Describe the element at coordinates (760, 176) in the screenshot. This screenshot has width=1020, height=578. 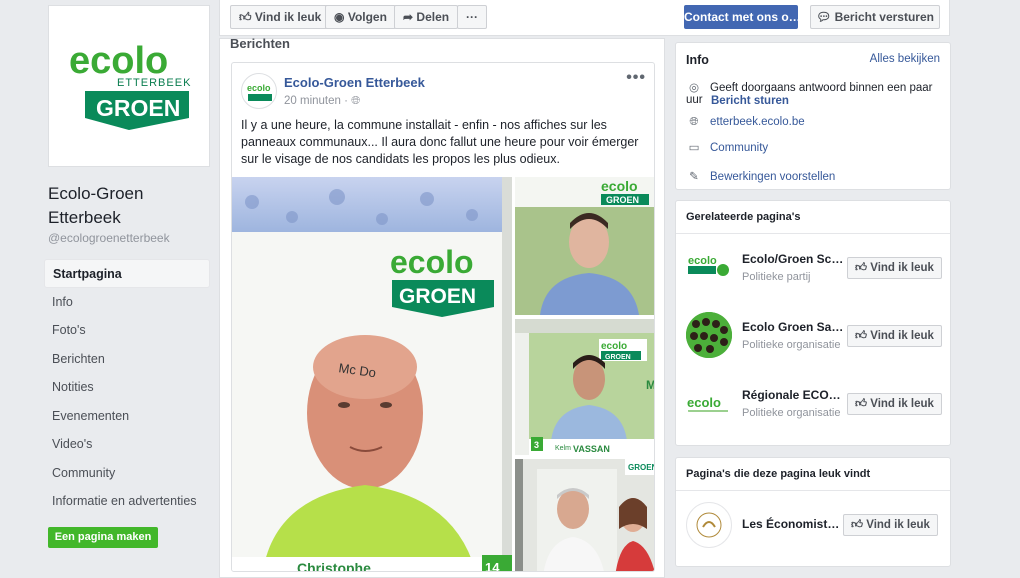
I see `suggest-edits-row: ✎ Bewerkingen voorstellen` at that location.